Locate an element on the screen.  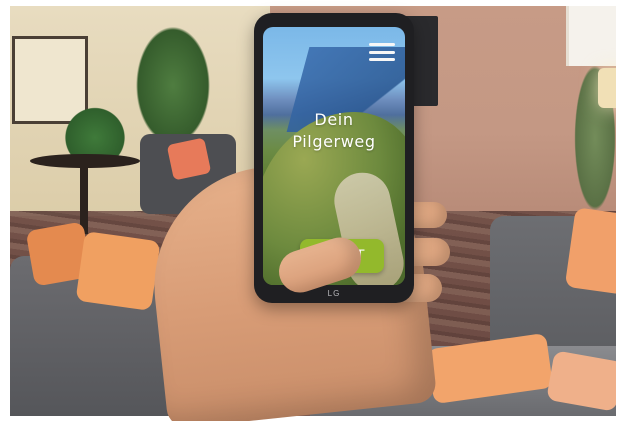
floor-lamp is located at coordinates (607, 88).